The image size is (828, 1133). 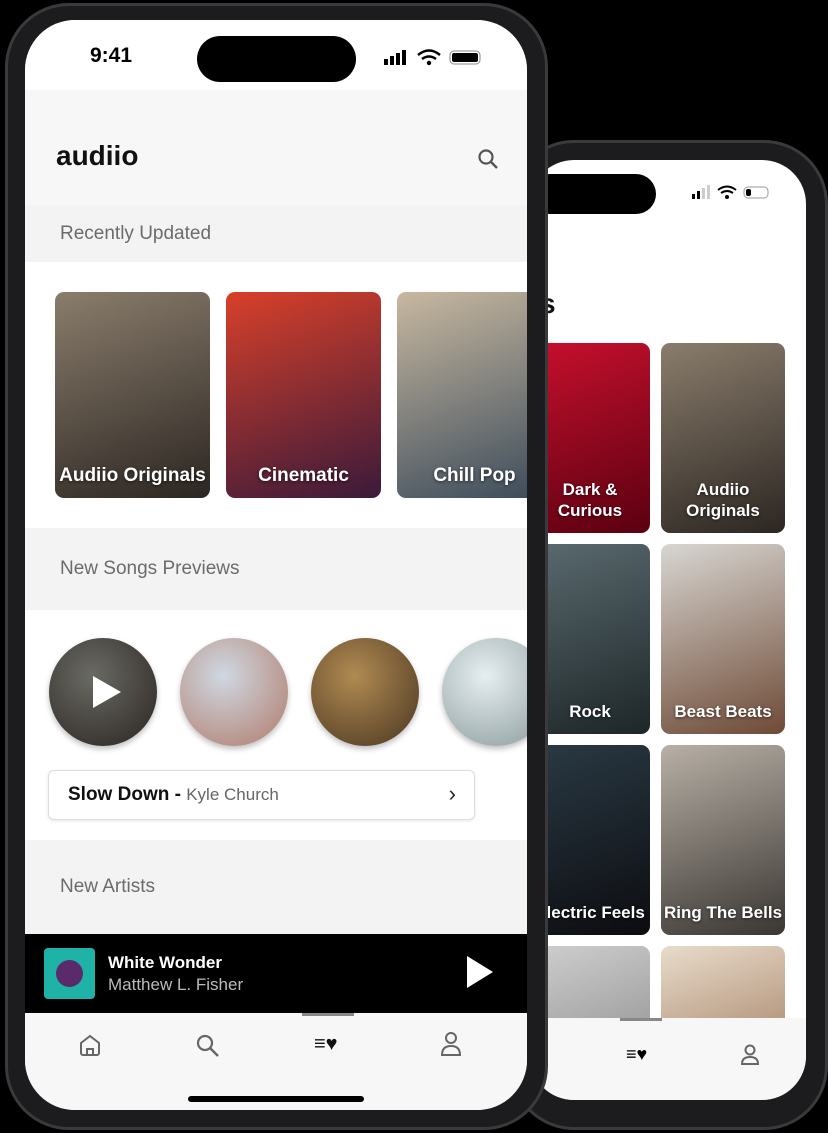 What do you see at coordinates (474, 475) in the screenshot?
I see `playlist-card-label: Chill Pop` at bounding box center [474, 475].